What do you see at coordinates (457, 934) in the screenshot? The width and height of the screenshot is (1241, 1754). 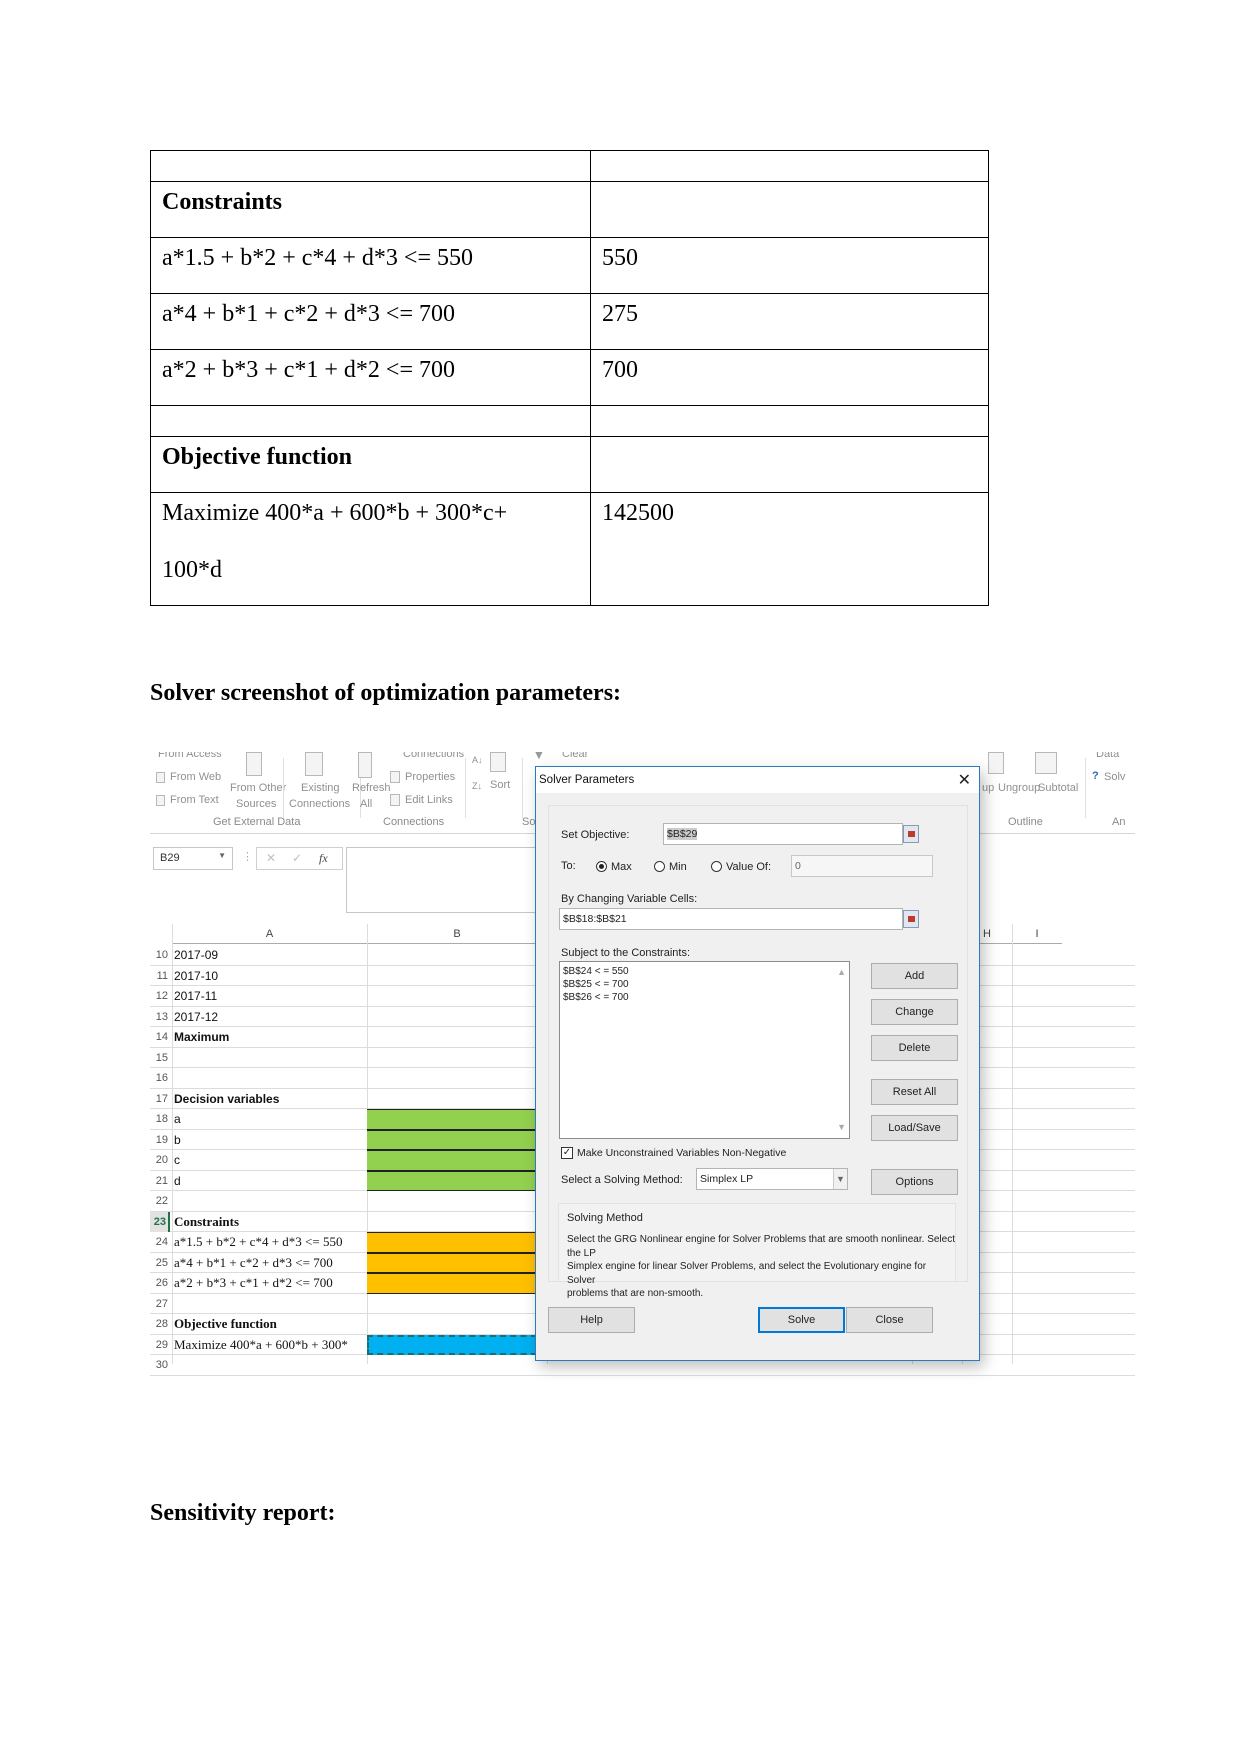 I see `column-header-b: B` at bounding box center [457, 934].